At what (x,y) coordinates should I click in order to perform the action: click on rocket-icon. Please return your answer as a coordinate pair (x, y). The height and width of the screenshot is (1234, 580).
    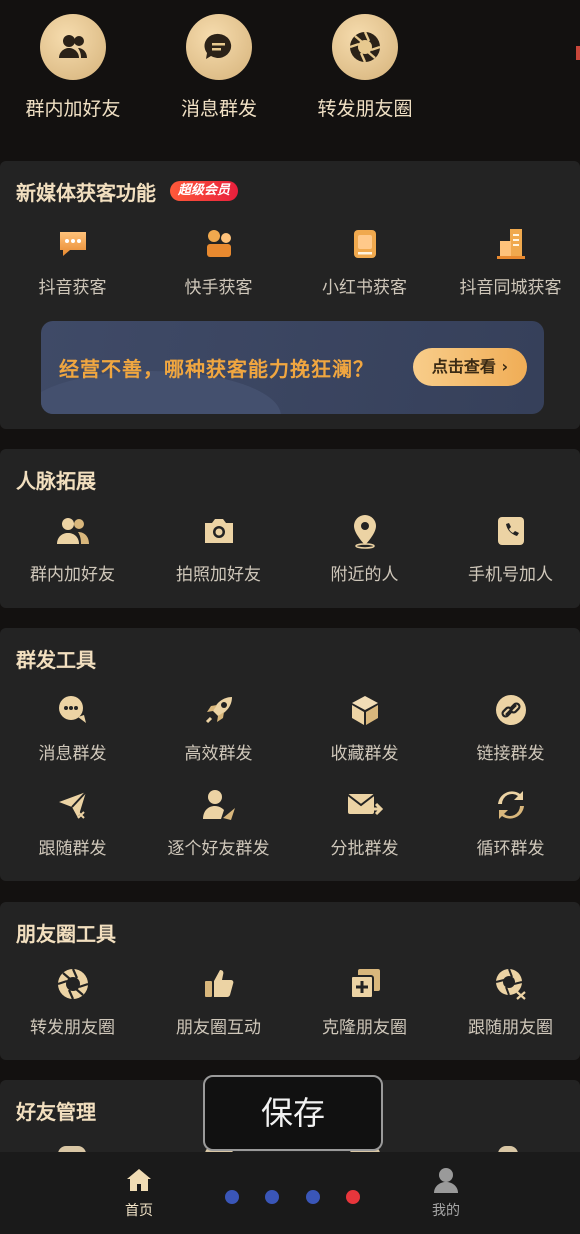
    Looking at the image, I should click on (219, 710).